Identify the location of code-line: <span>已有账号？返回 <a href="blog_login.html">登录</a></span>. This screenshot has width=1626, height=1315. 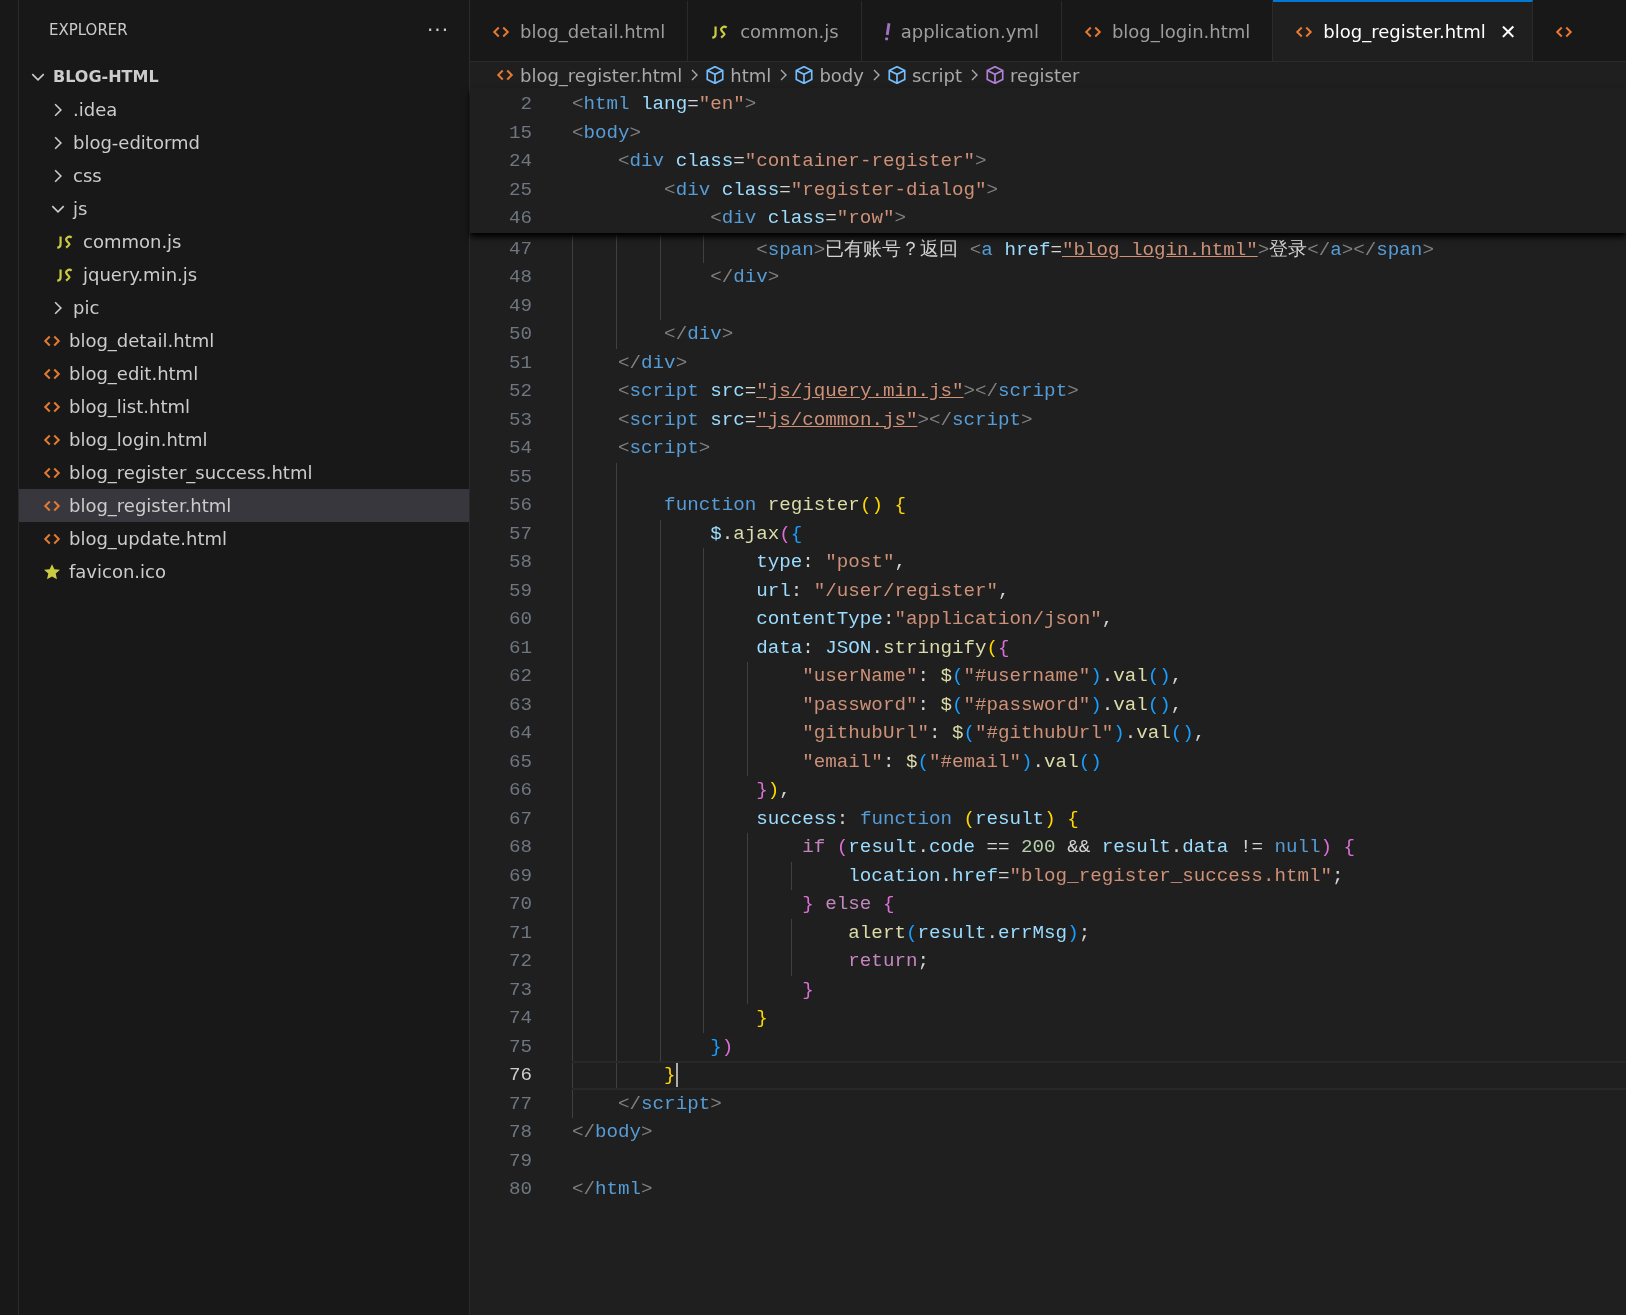
(1094, 249).